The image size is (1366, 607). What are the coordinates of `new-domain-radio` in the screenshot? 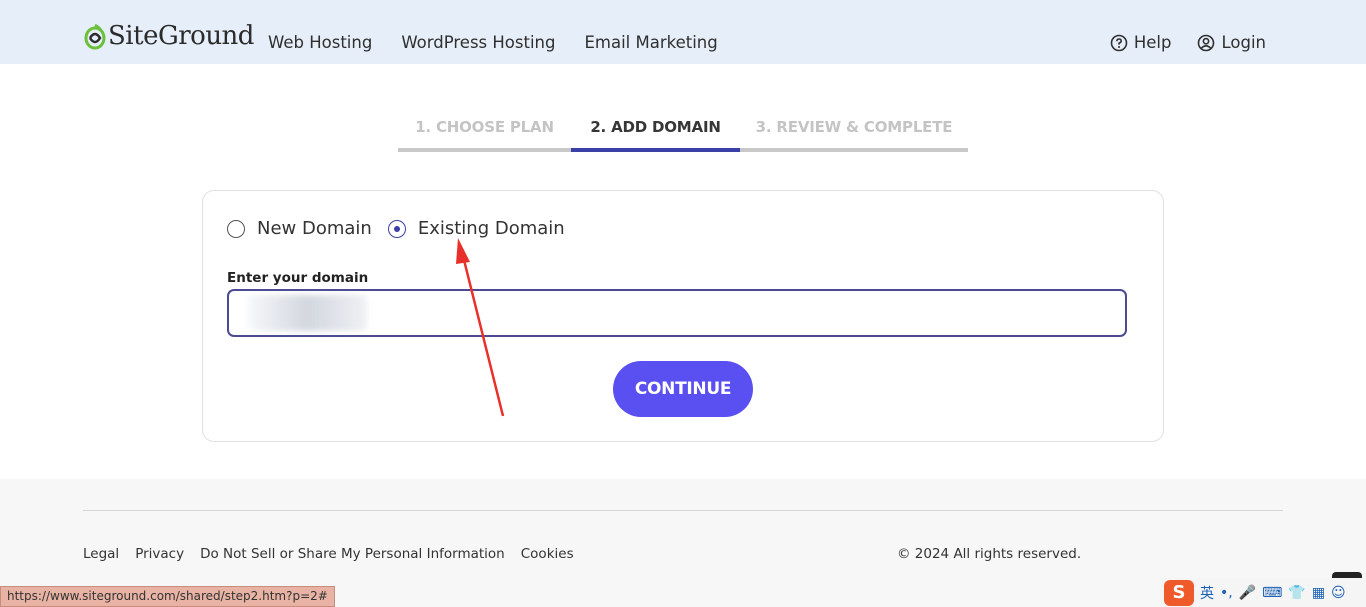 It's located at (236, 228).